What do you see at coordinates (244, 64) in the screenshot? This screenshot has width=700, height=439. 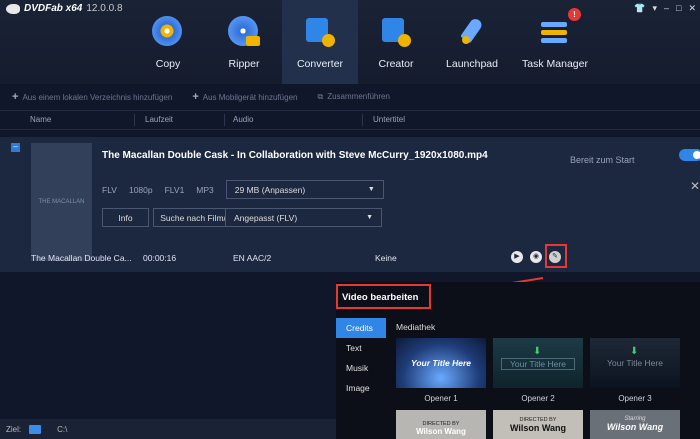 I see `module-label: Ripper` at bounding box center [244, 64].